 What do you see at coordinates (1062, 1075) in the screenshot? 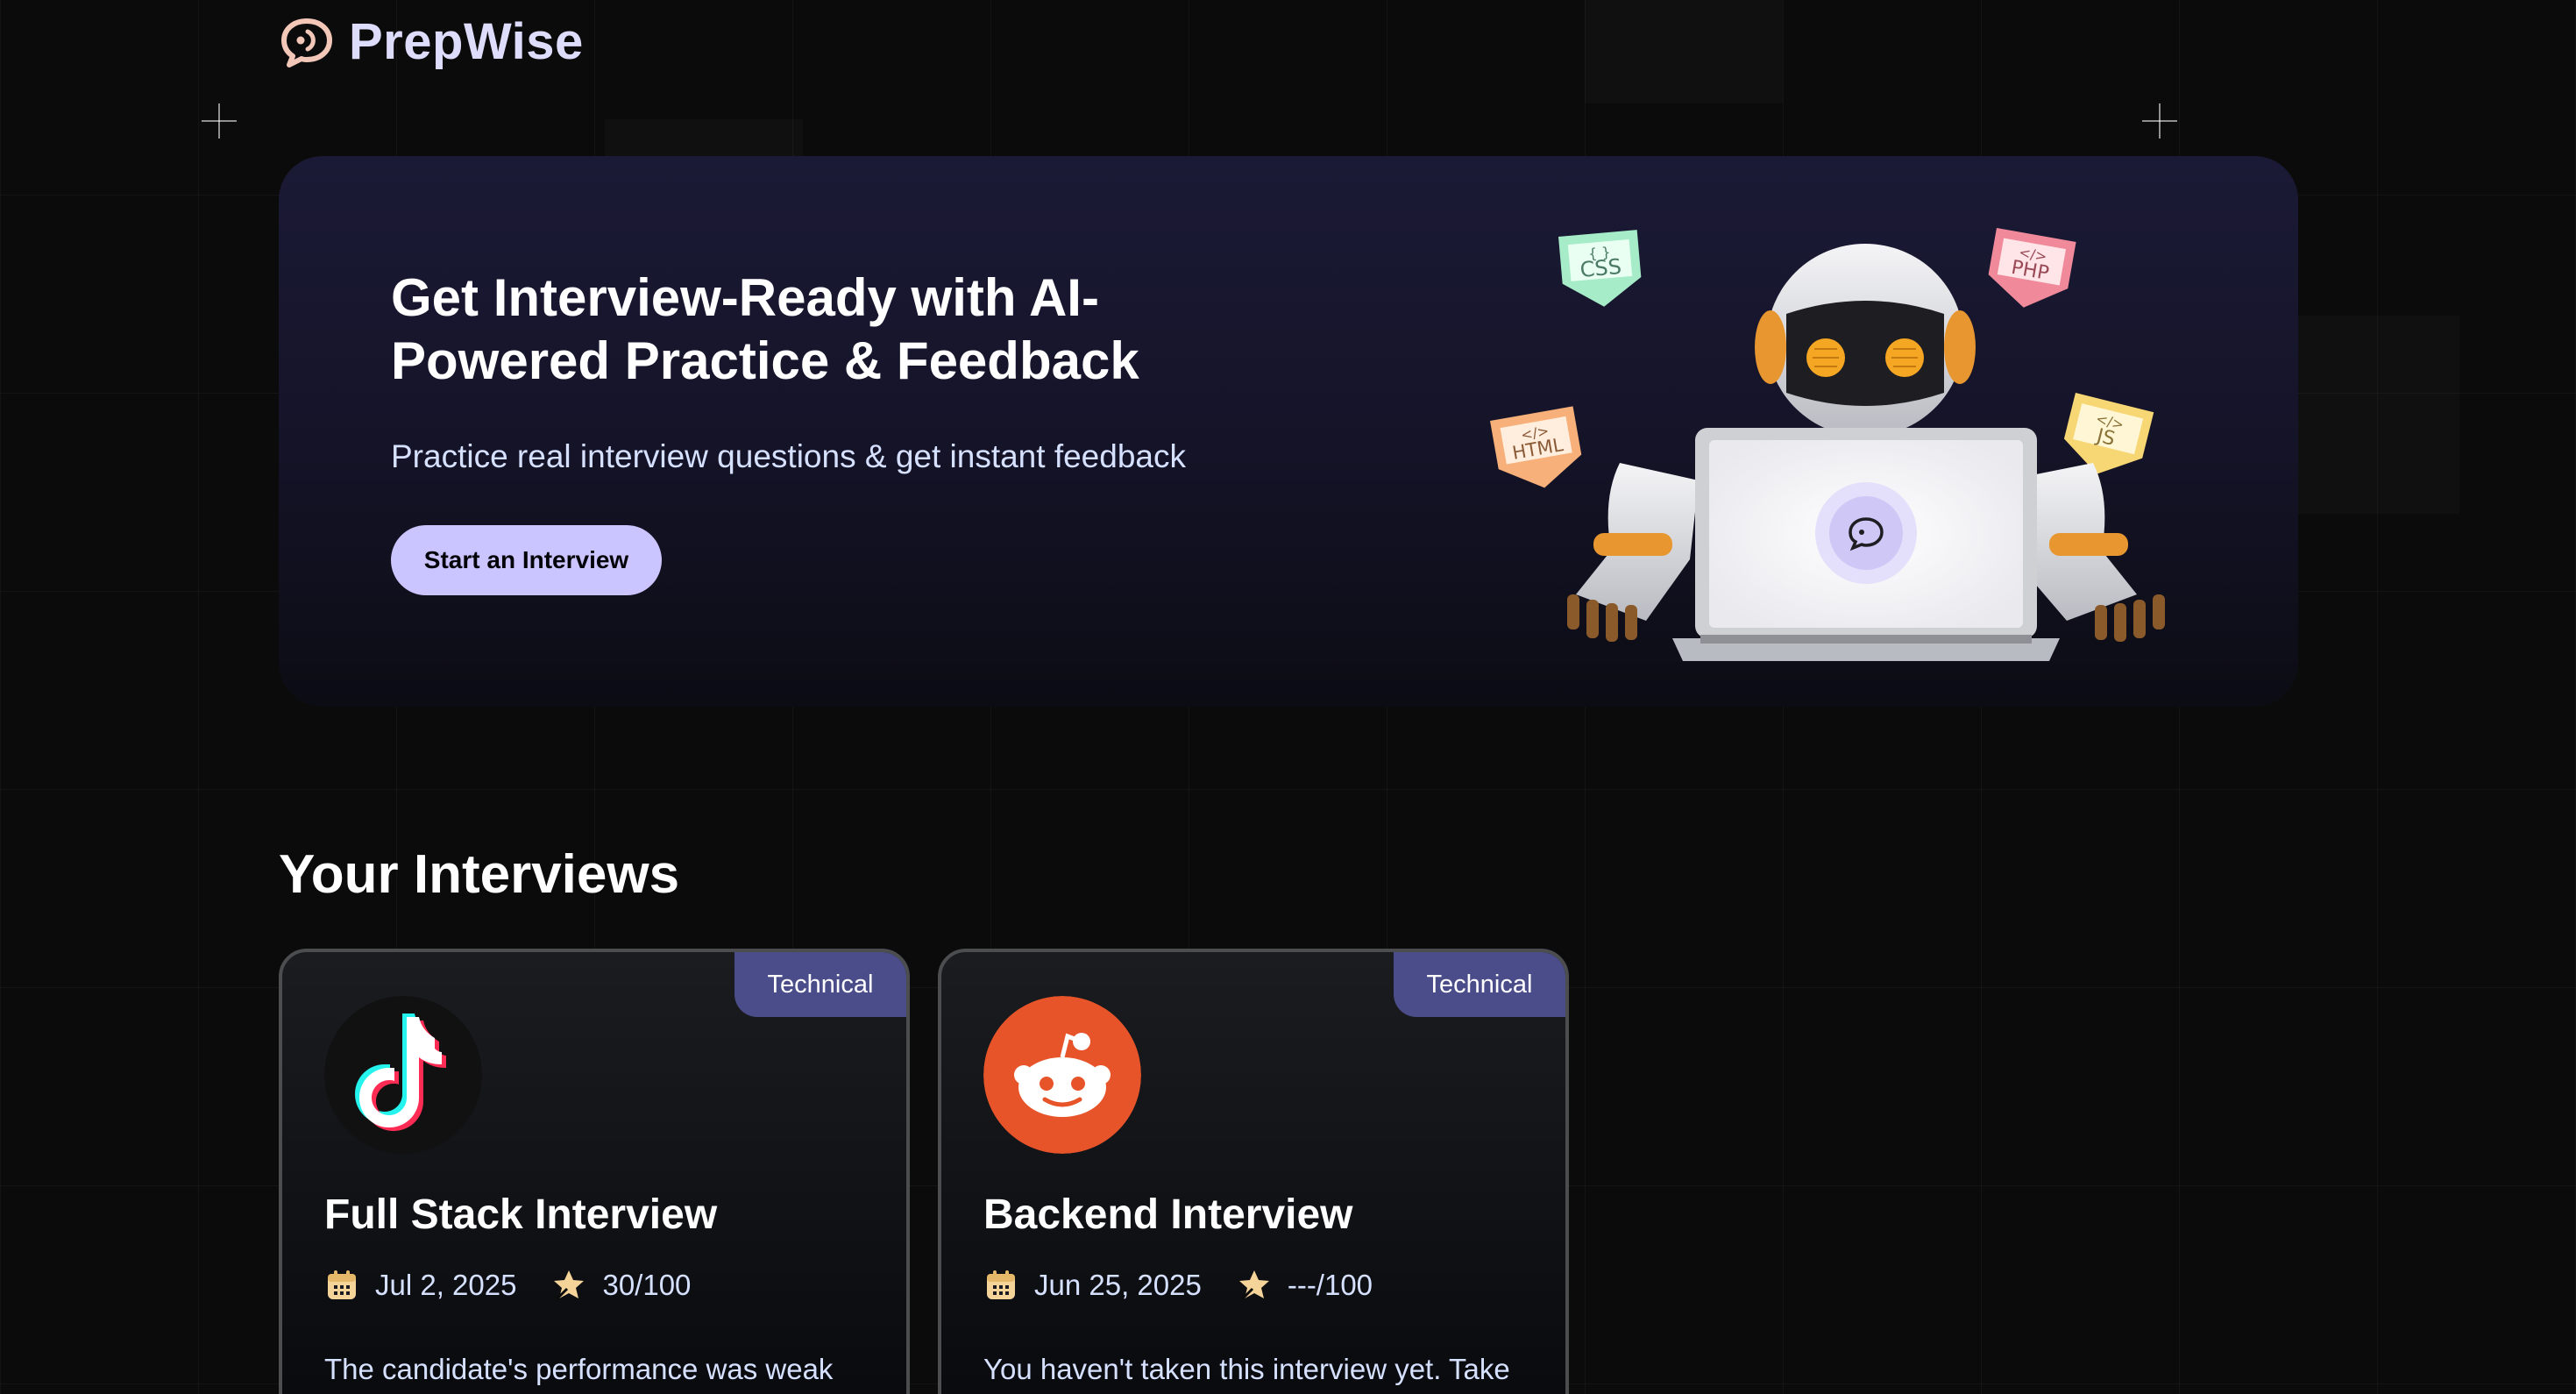
I see `reddit-logo-icon` at bounding box center [1062, 1075].